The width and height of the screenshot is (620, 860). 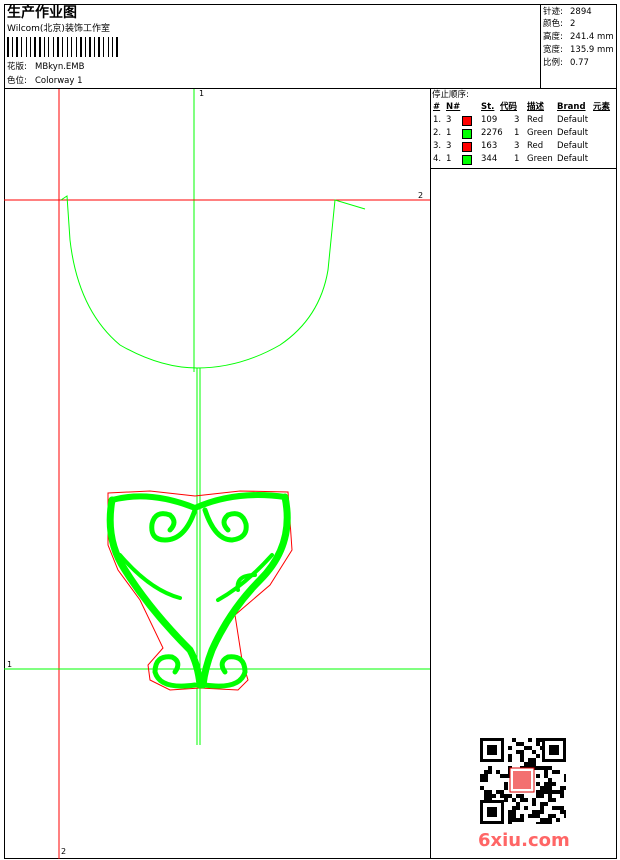 I want to click on watermark-site: 6xiu.com, so click(x=524, y=840).